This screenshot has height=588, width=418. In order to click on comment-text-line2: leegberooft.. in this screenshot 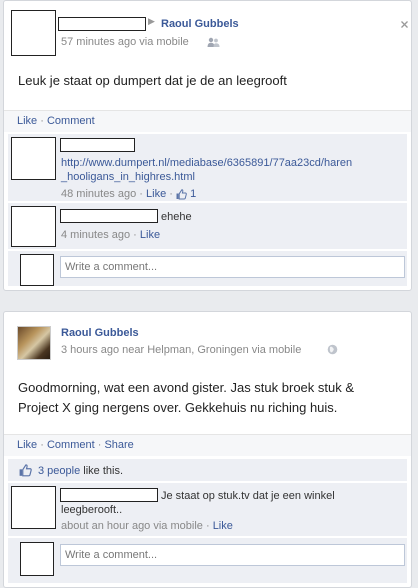, I will do `click(92, 510)`.